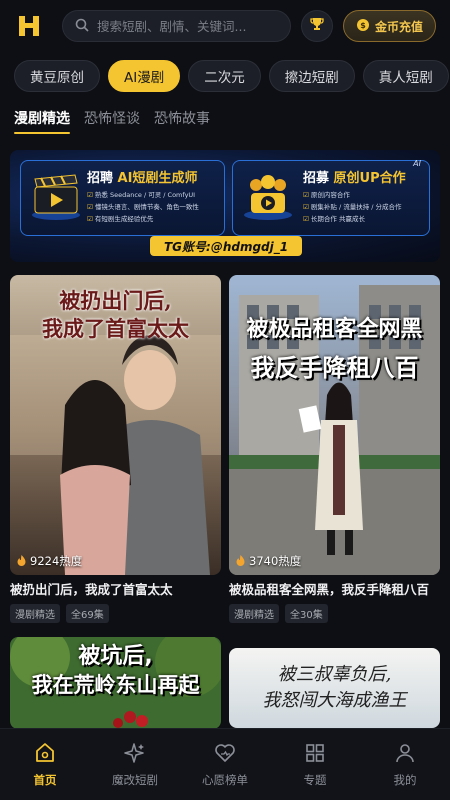  Describe the element at coordinates (56, 198) in the screenshot. I see `clapperboard-icon` at that location.